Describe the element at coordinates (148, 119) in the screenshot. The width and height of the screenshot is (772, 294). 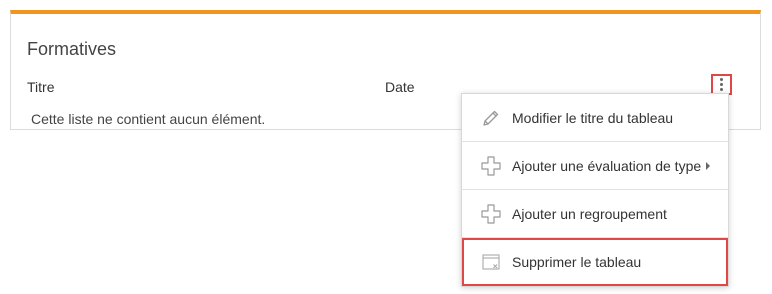
I see `empty-list-message: Cette liste ne contient aucun élément.` at that location.